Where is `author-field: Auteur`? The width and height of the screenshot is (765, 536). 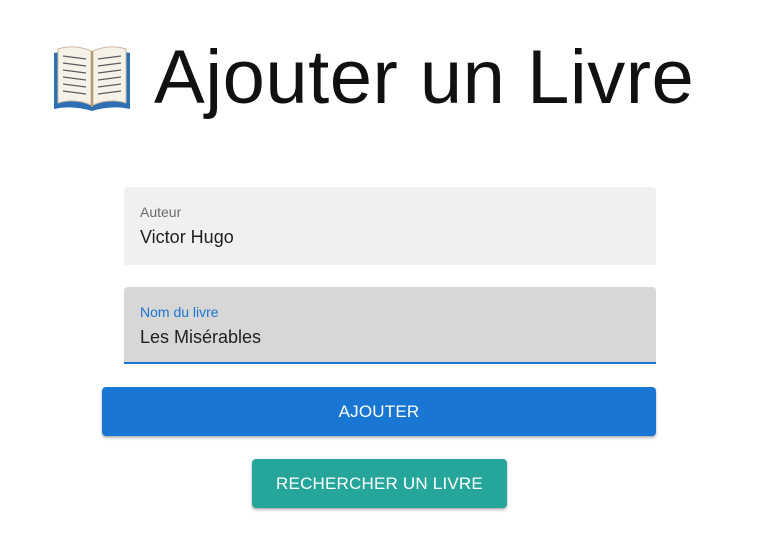 author-field: Auteur is located at coordinates (390, 226).